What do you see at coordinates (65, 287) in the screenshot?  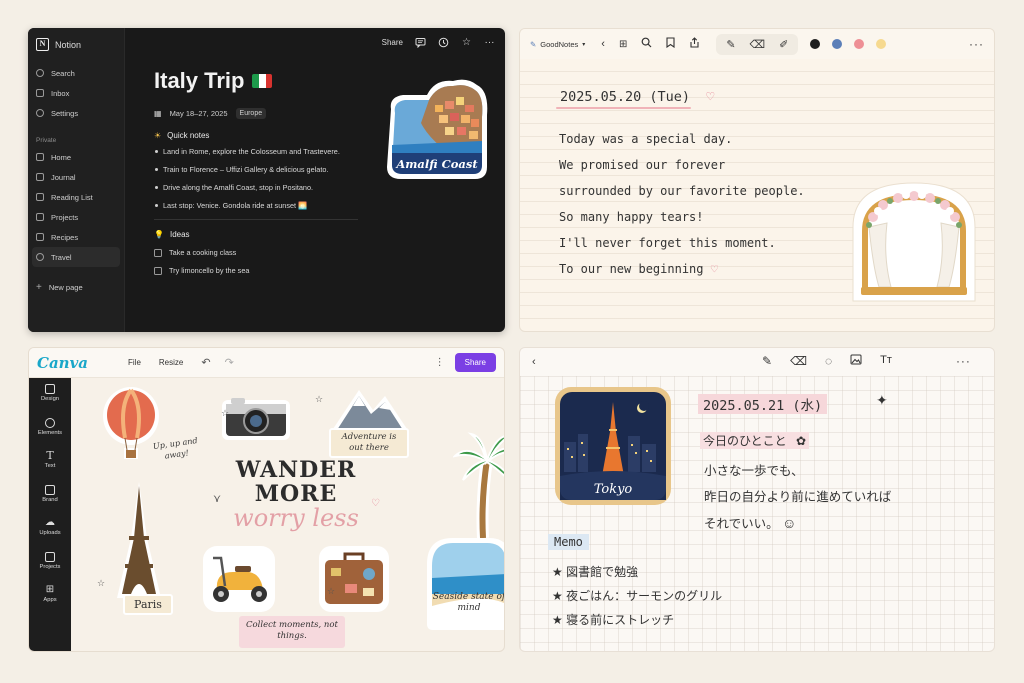 I see `new-page-label: New page` at bounding box center [65, 287].